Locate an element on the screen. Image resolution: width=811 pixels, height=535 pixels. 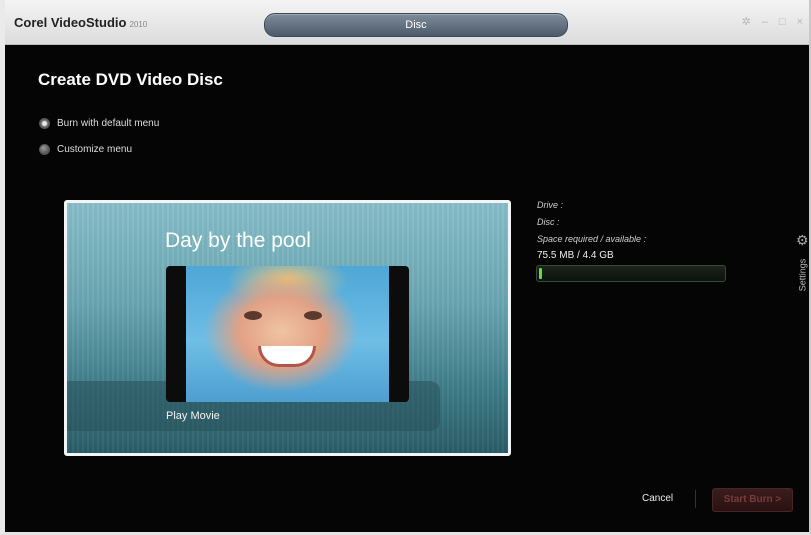
thumbnail-smile is located at coordinates (287, 356).